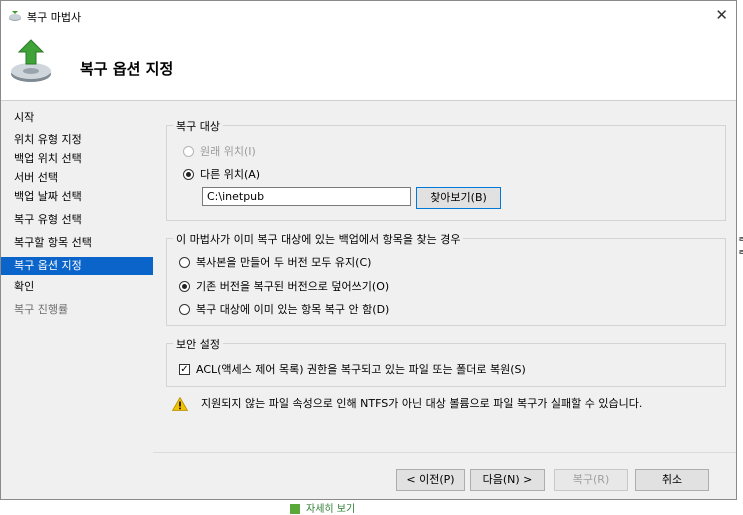 This screenshot has width=743, height=515. What do you see at coordinates (53, 242) in the screenshot?
I see `nav-step-items: 복구할 항목 선택` at bounding box center [53, 242].